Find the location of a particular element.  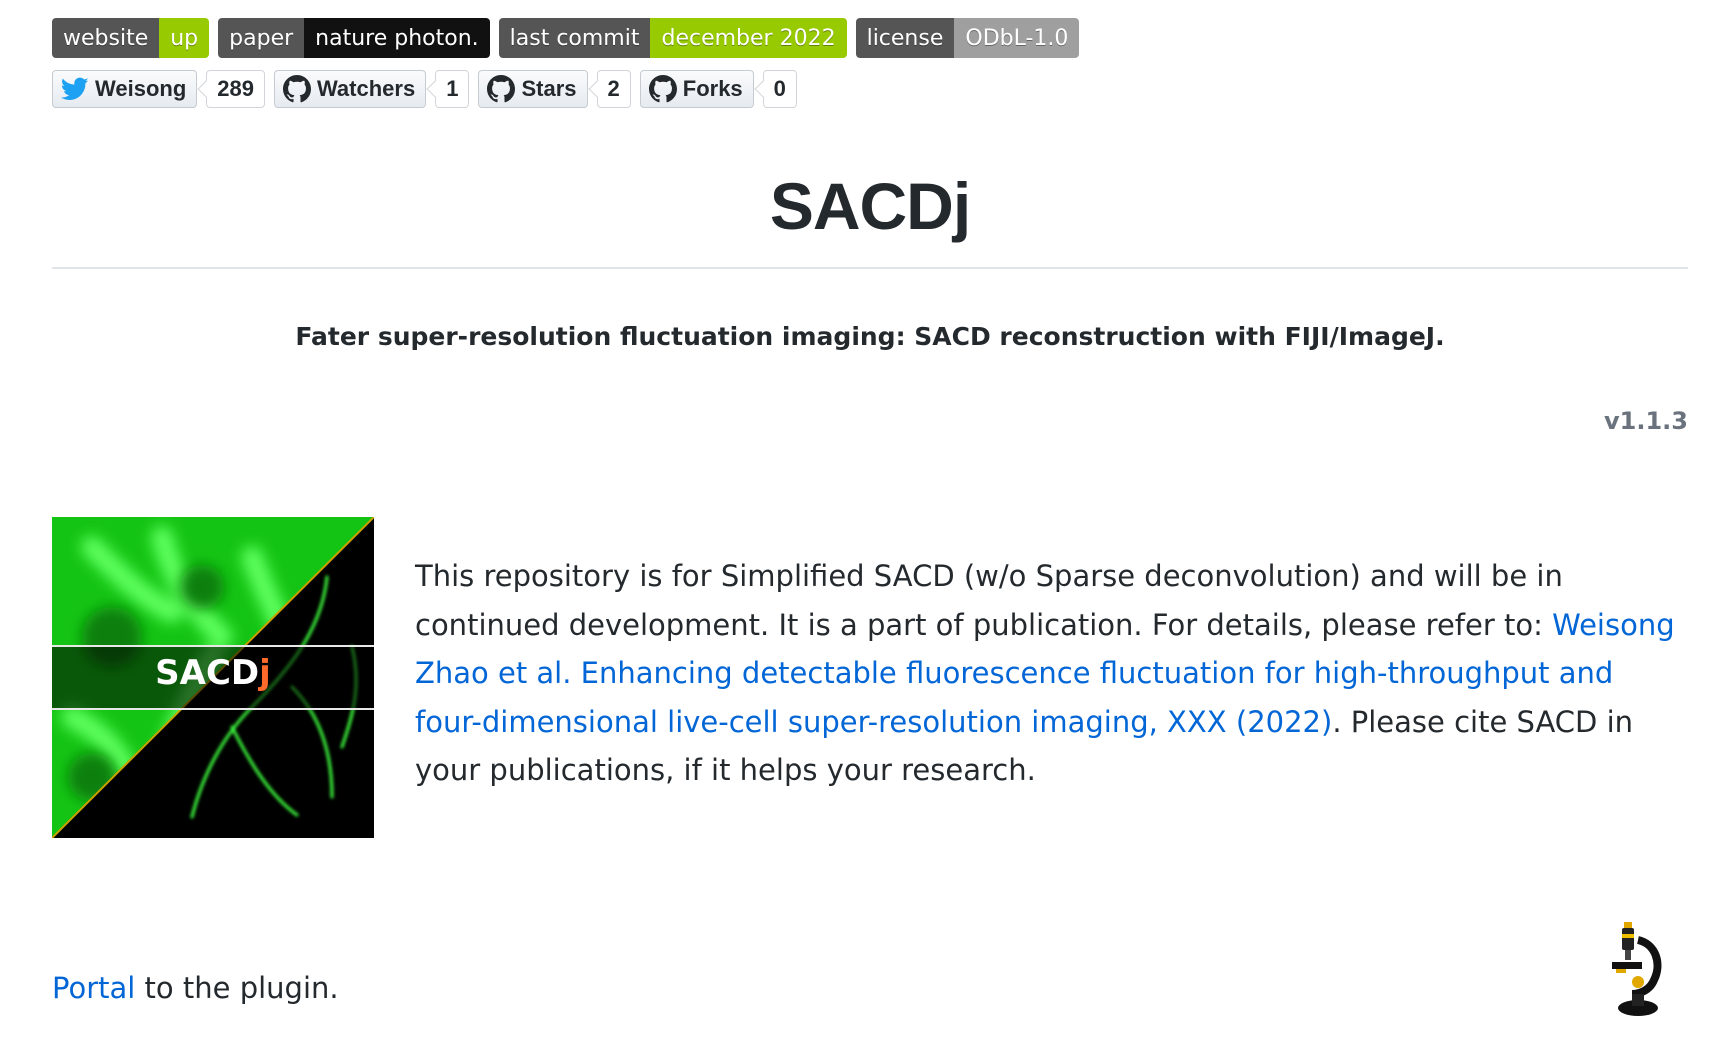

watch-button: Watchers is located at coordinates (350, 89).